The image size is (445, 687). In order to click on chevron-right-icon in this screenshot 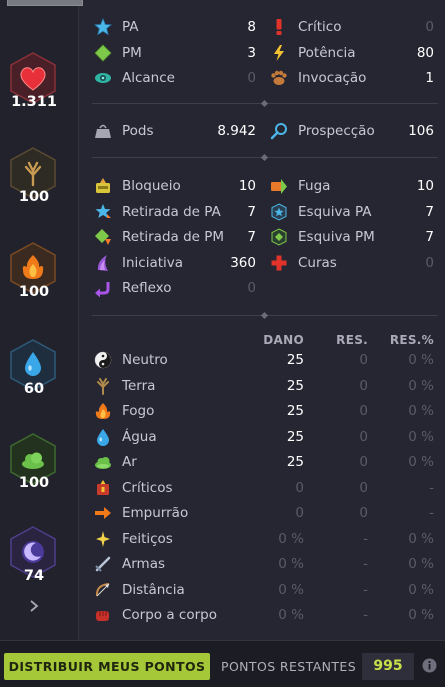, I will do `click(34, 606)`.